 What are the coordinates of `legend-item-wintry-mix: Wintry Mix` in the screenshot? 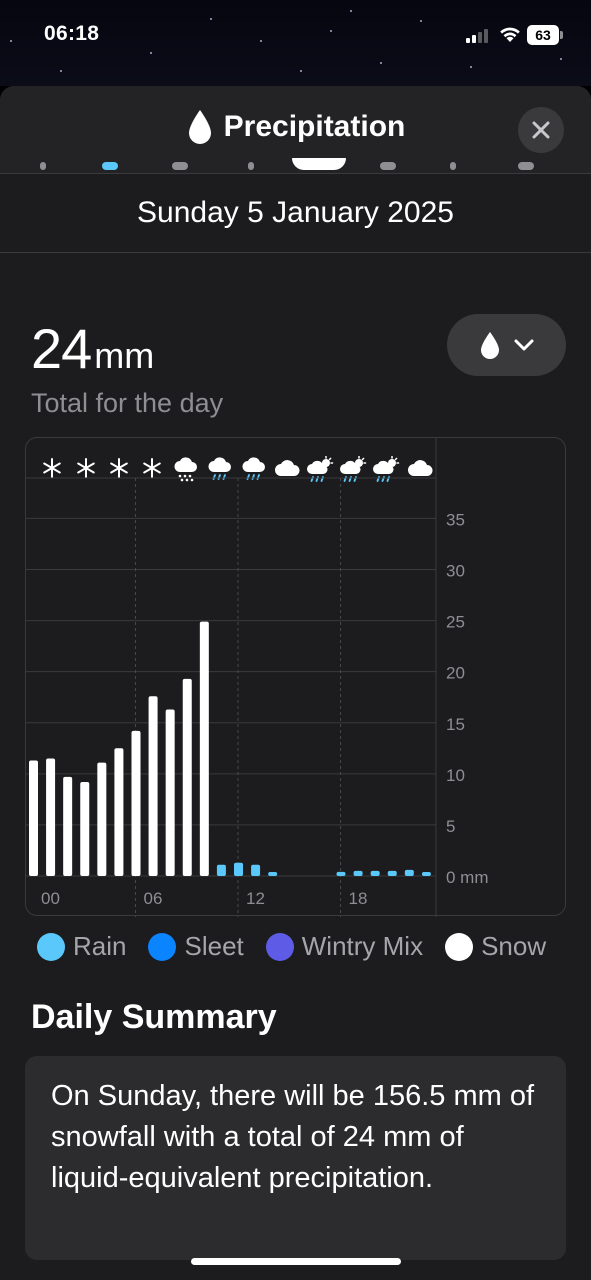 It's located at (344, 946).